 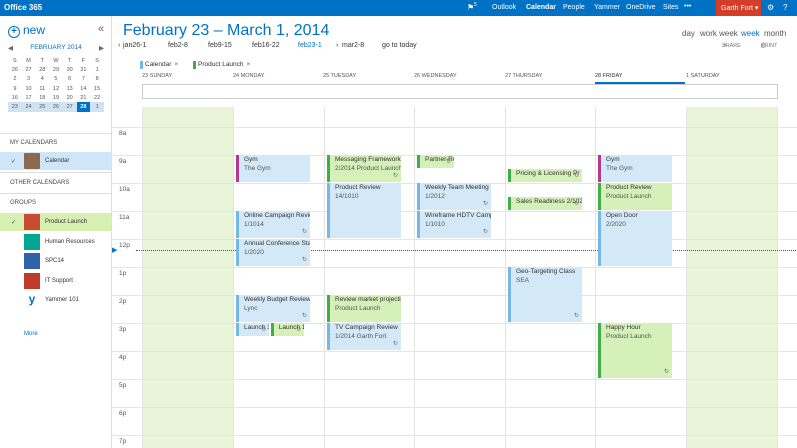 I want to click on sidebar-item-human-resources: Human Resources, so click(x=55, y=242).